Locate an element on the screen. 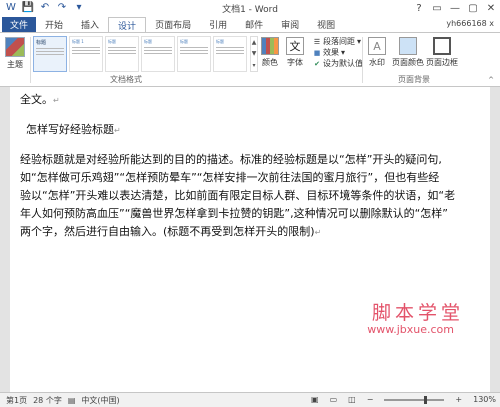 This screenshot has height=407, width=500. page-borders-button: 页面边框 is located at coordinates (442, 52).